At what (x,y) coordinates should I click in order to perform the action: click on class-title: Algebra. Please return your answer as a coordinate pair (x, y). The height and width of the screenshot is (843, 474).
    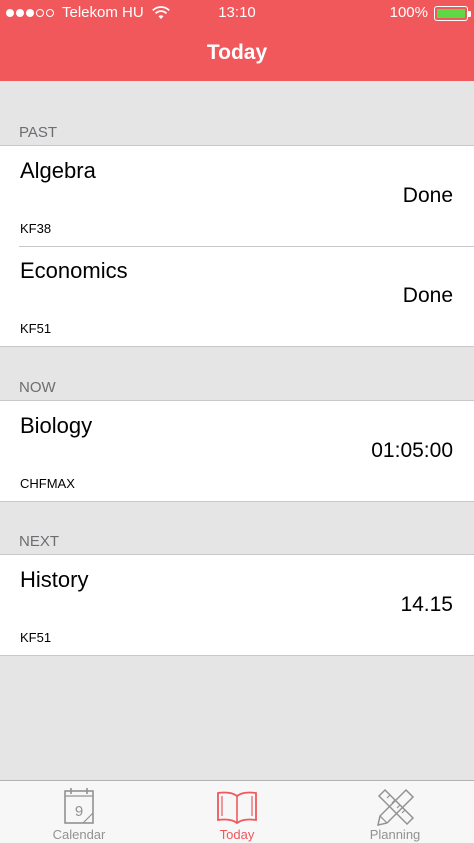
    Looking at the image, I should click on (58, 170).